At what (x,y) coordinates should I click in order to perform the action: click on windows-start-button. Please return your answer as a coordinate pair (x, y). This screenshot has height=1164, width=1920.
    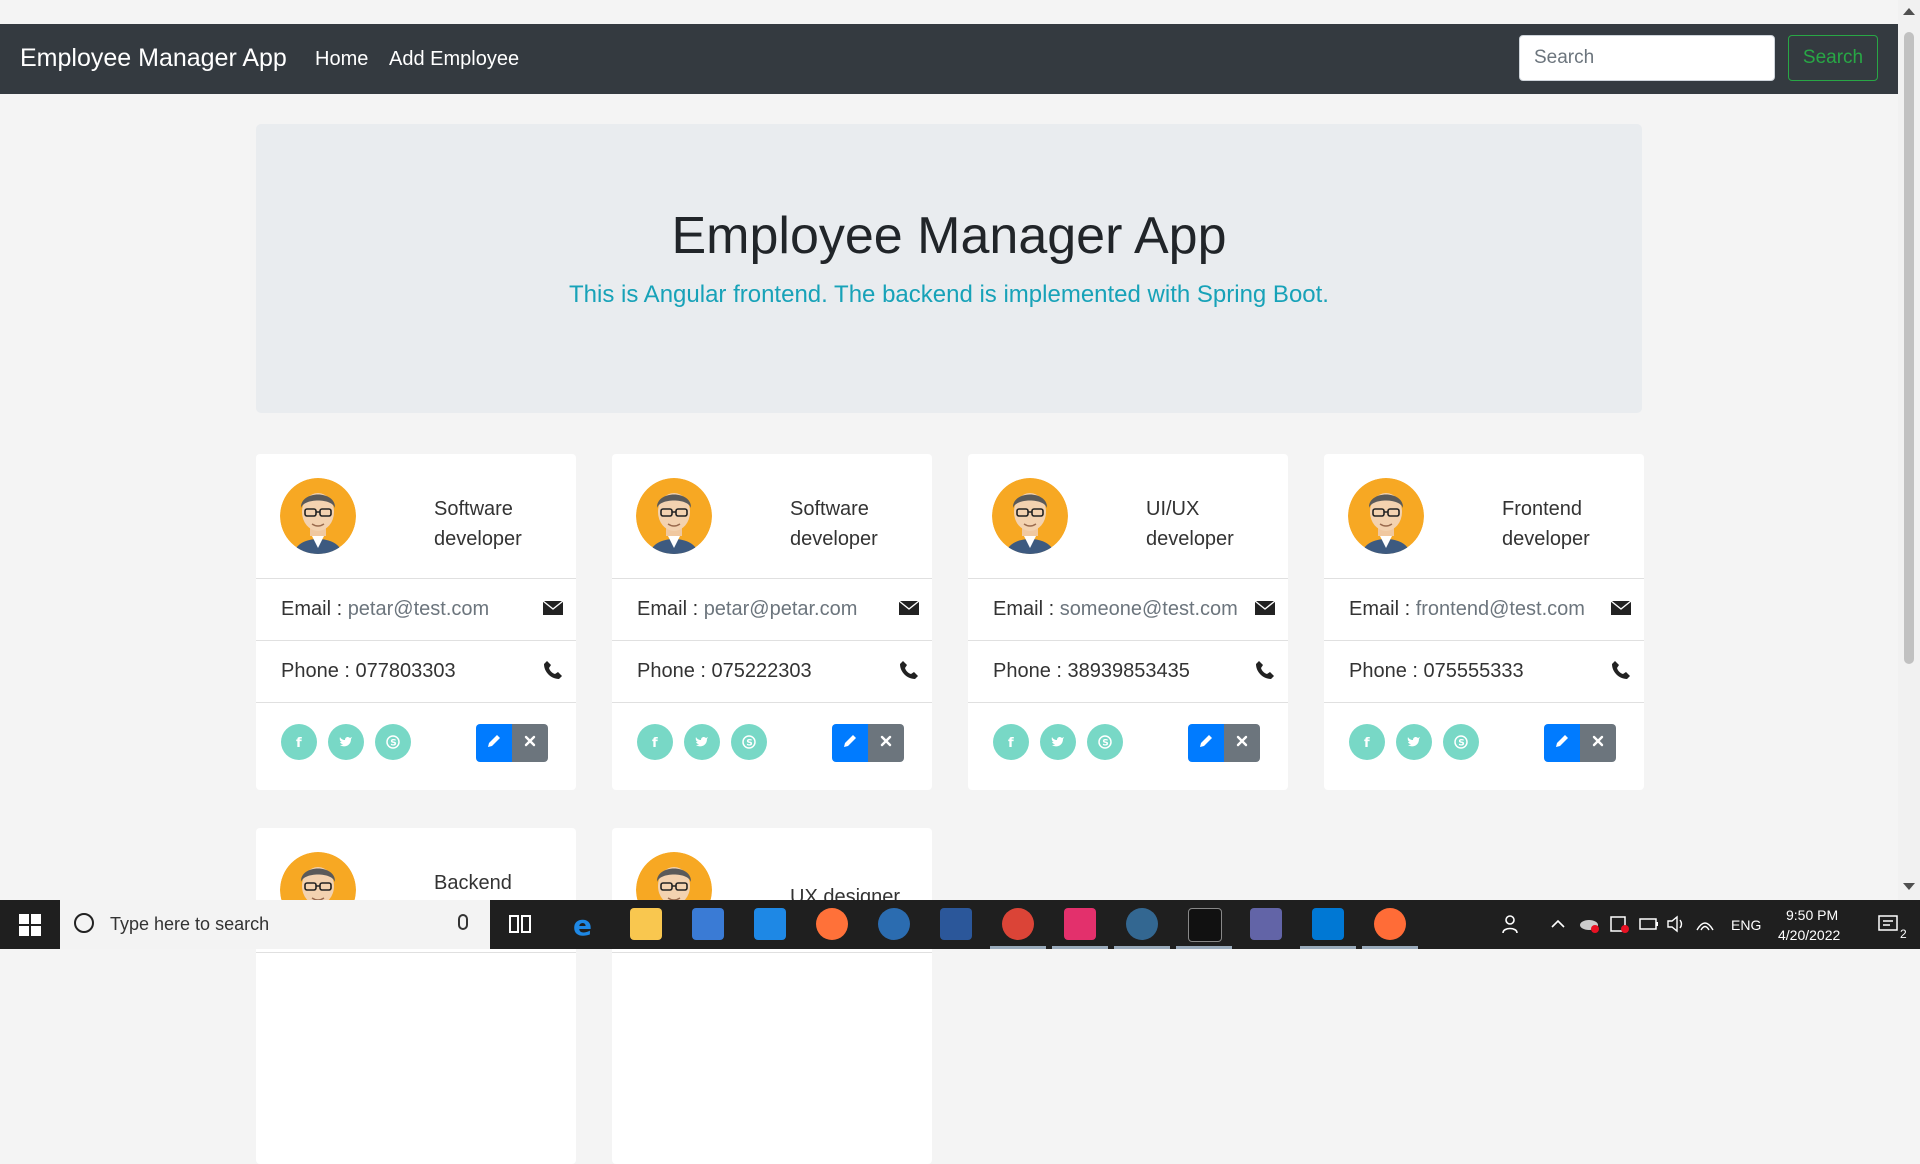
    Looking at the image, I should click on (30, 924).